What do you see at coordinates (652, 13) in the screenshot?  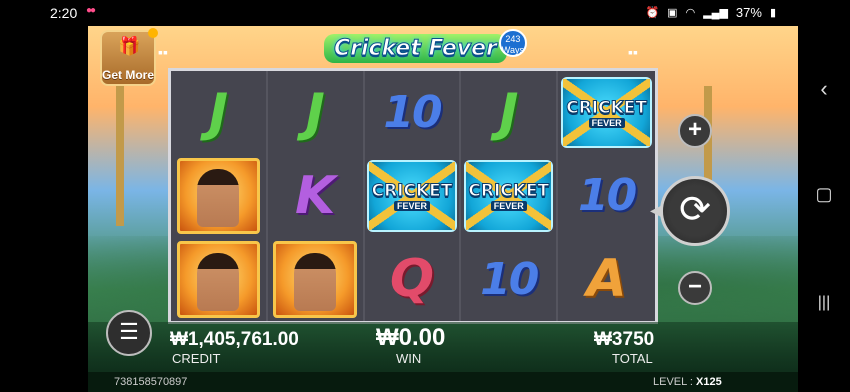 I see `alarm-icon: ⏰` at bounding box center [652, 13].